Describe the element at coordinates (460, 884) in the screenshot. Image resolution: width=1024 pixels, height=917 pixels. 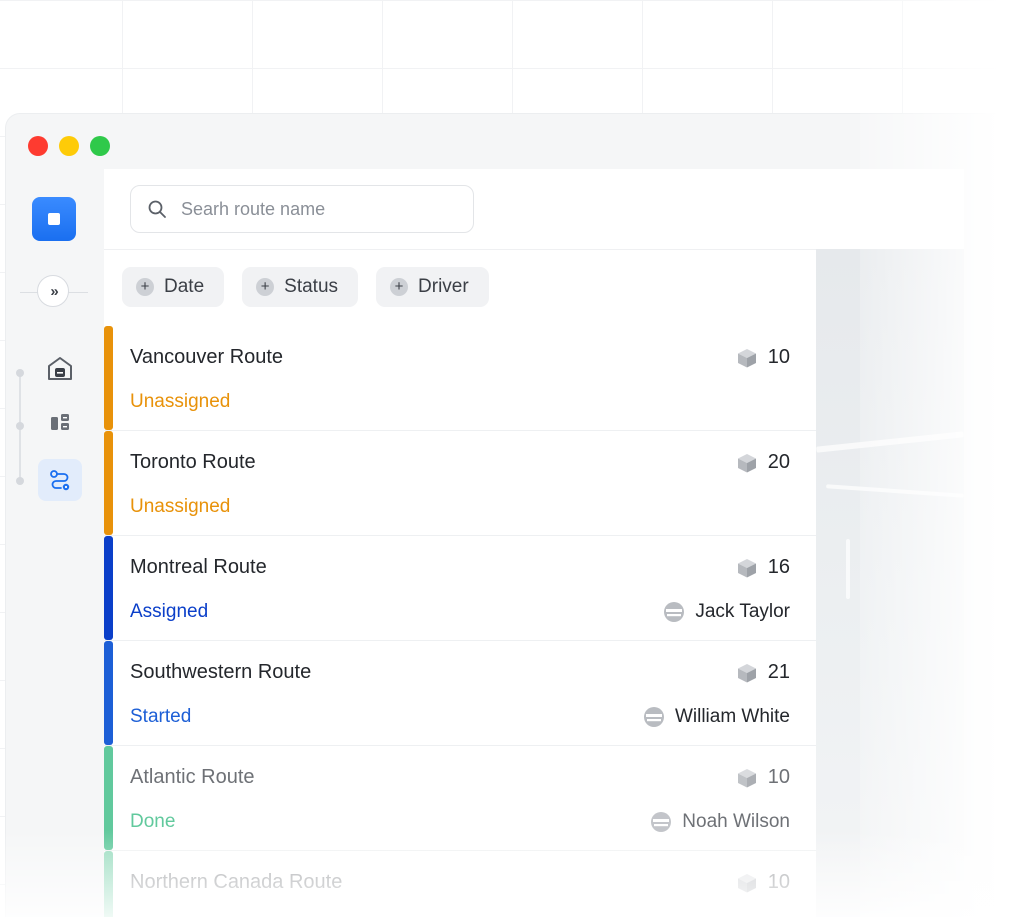
I see `route-item: Northern Canada Route 10` at that location.